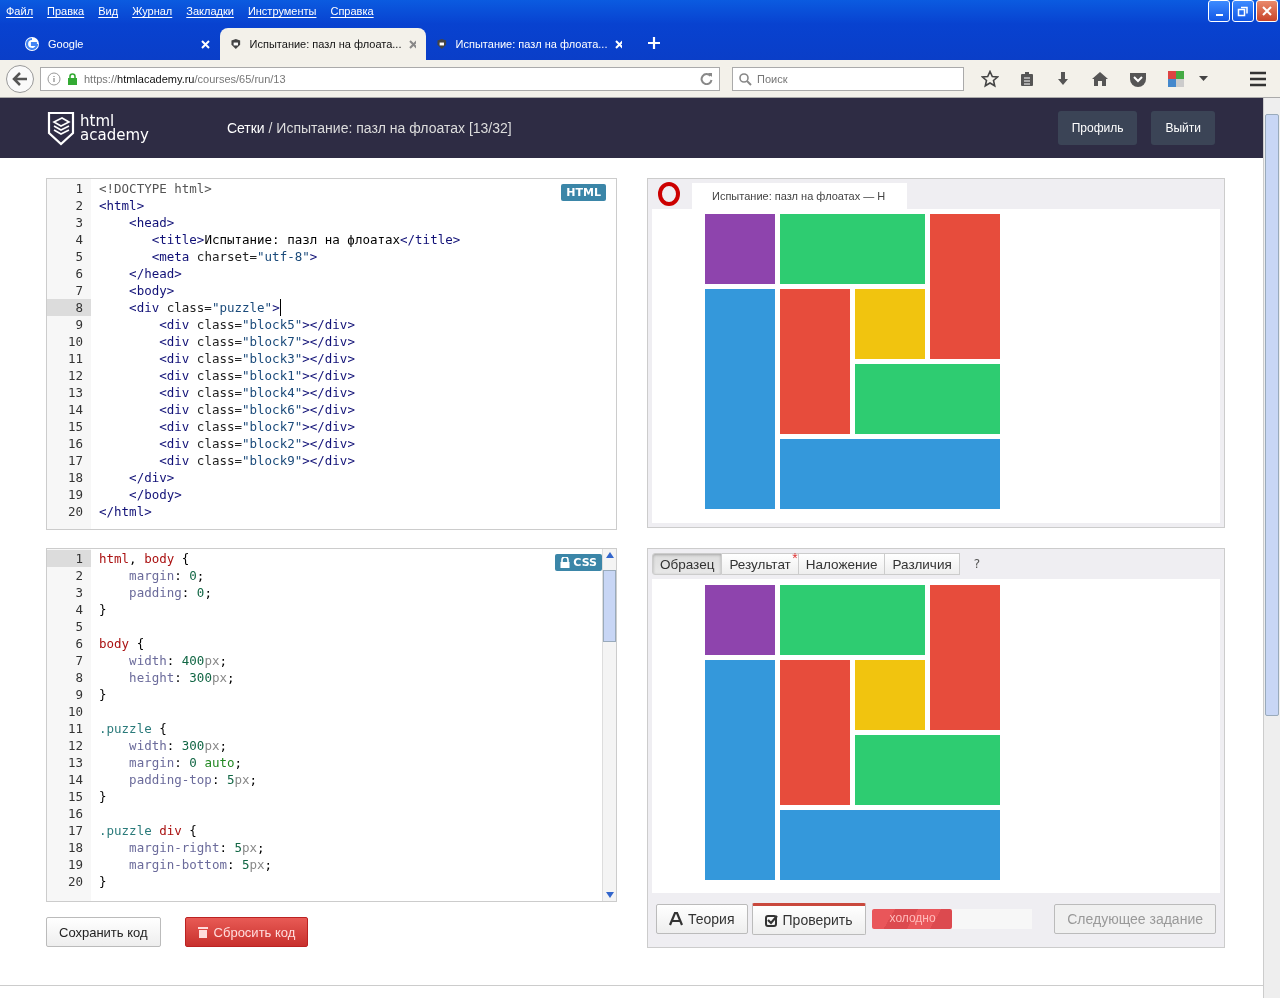 This screenshot has height=998, width=1280. Describe the element at coordinates (151, 222) in the screenshot. I see `code-line: <head>` at that location.